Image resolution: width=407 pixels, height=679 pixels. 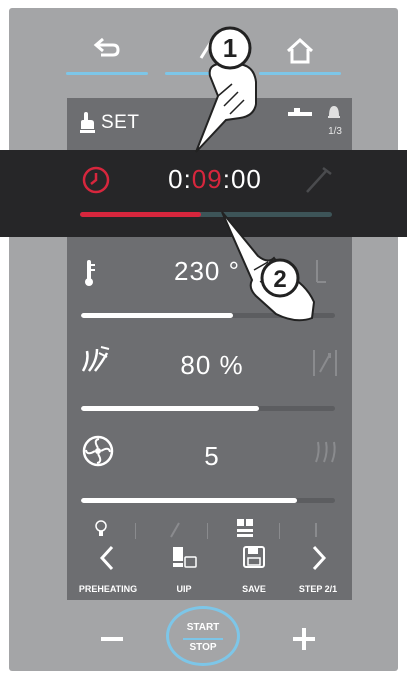 I want to click on timer-row: 0:09:00, so click(x=203, y=193).